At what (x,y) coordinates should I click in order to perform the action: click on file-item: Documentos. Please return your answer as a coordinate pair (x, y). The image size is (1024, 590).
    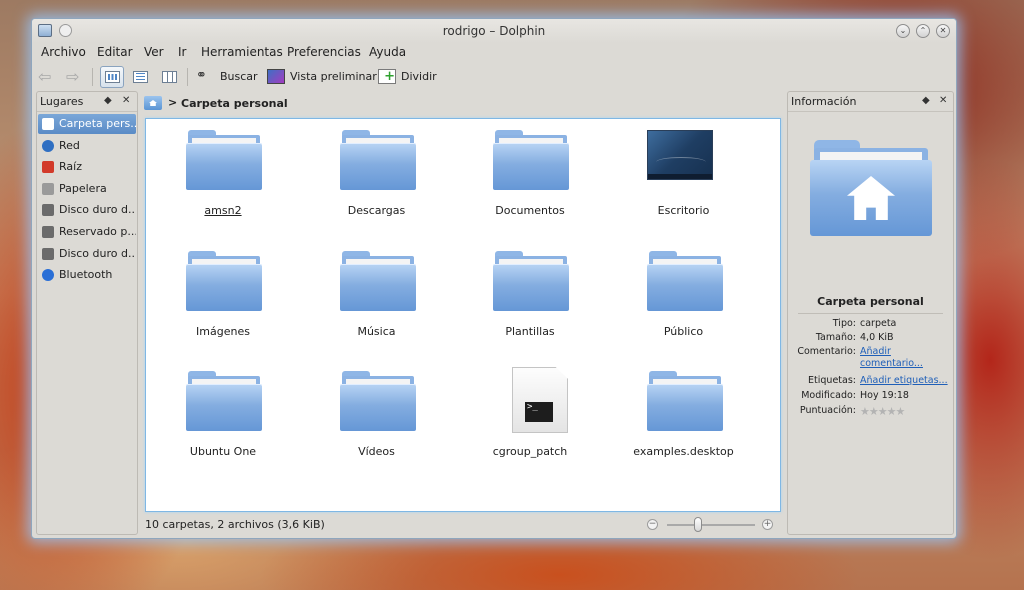
    Looking at the image, I should click on (530, 177).